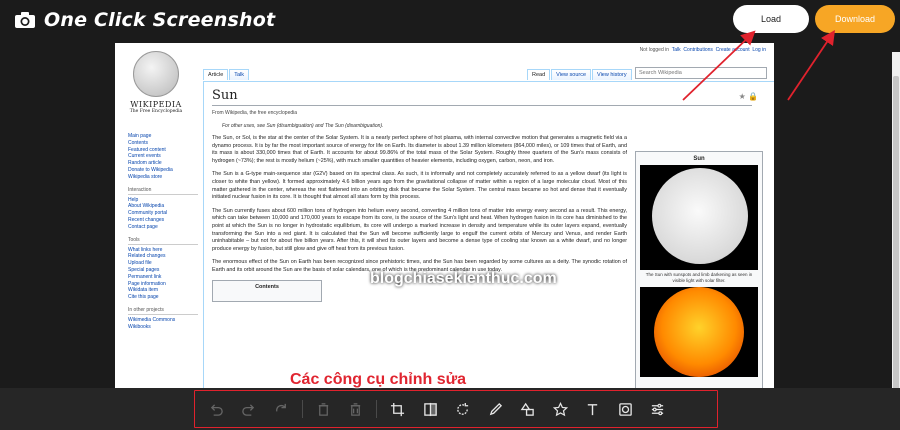 The height and width of the screenshot is (430, 900). Describe the element at coordinates (811, 65) in the screenshot. I see `arrow-to-download` at that location.